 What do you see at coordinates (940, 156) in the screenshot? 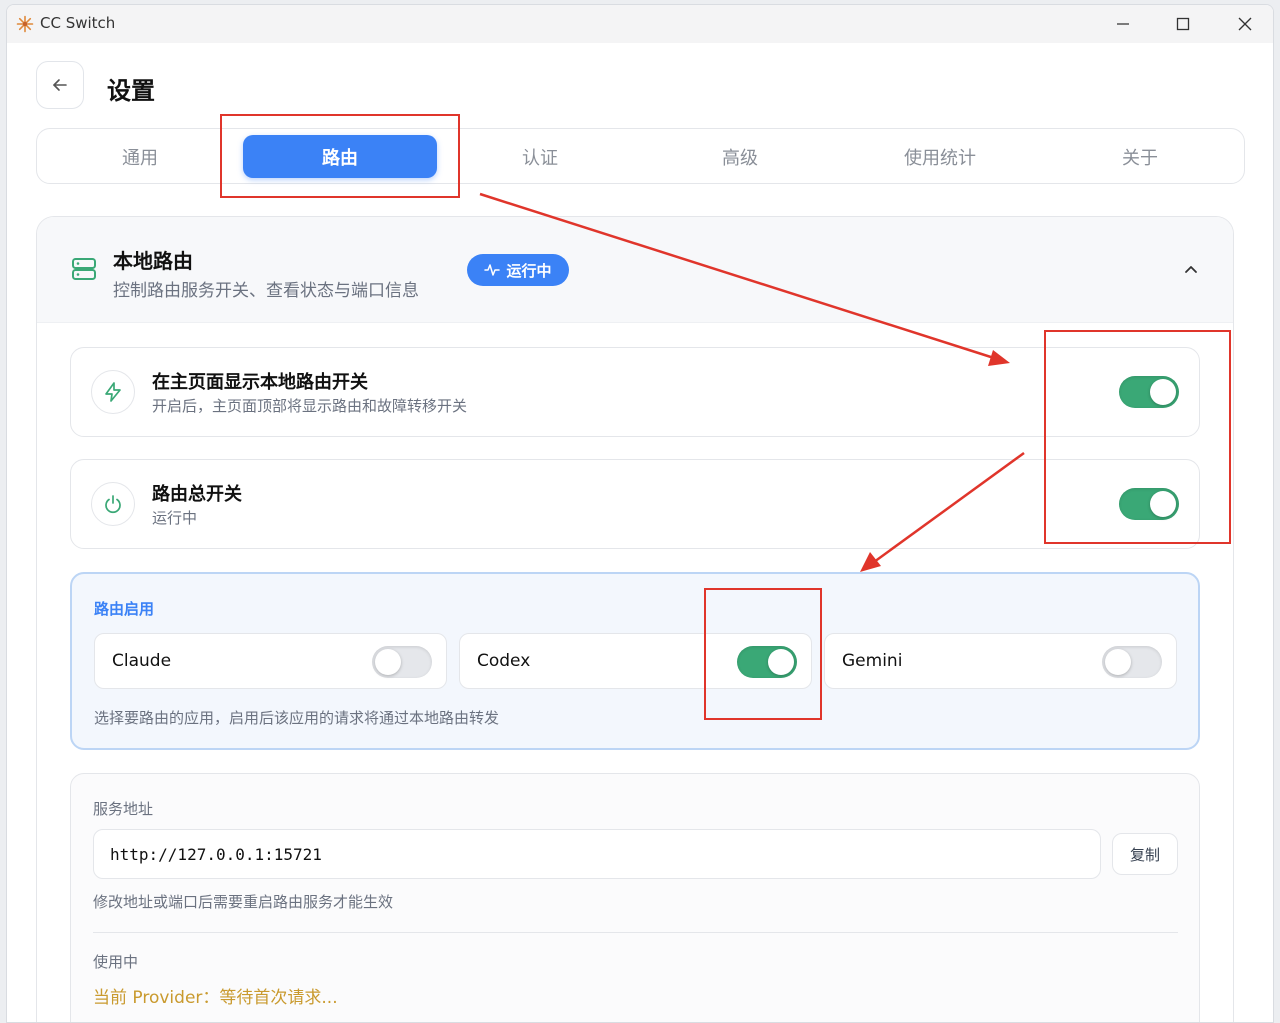
I see `tab-usage-stats: 使用统计` at bounding box center [940, 156].